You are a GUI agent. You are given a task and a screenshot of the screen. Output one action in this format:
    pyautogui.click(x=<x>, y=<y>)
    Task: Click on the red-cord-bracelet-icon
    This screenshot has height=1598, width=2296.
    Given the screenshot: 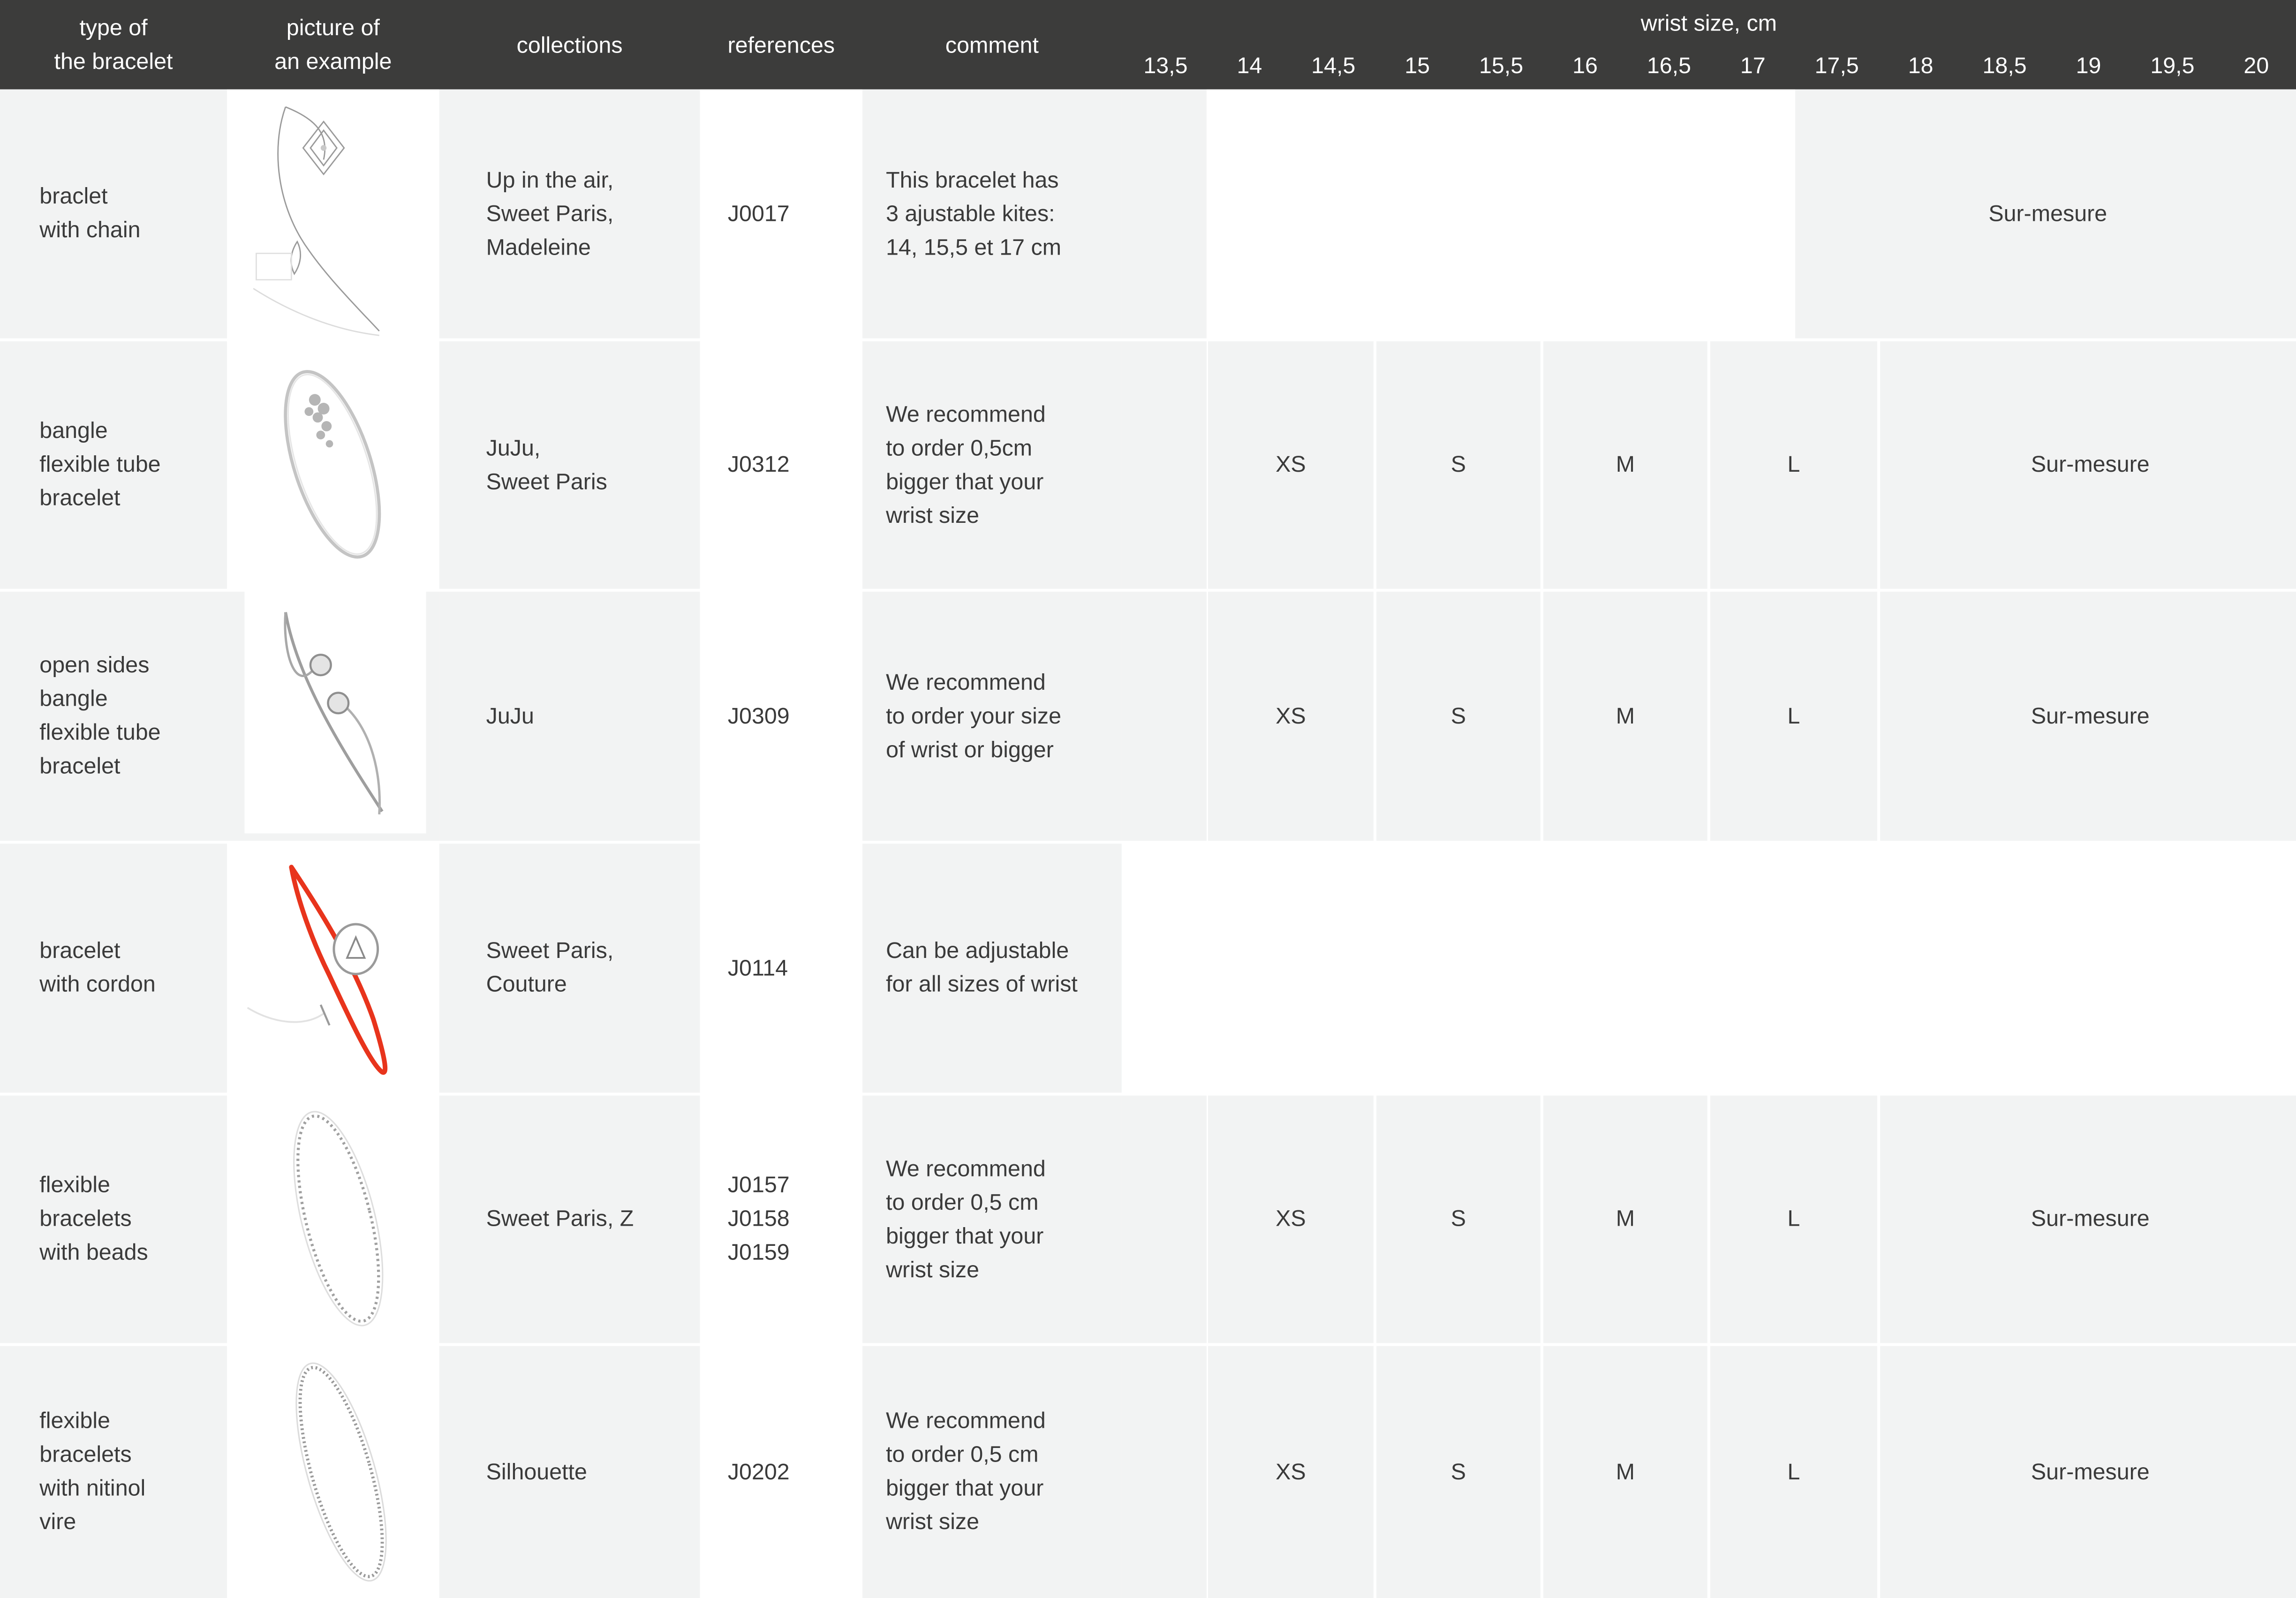 What is the action you would take?
    pyautogui.click(x=317, y=970)
    